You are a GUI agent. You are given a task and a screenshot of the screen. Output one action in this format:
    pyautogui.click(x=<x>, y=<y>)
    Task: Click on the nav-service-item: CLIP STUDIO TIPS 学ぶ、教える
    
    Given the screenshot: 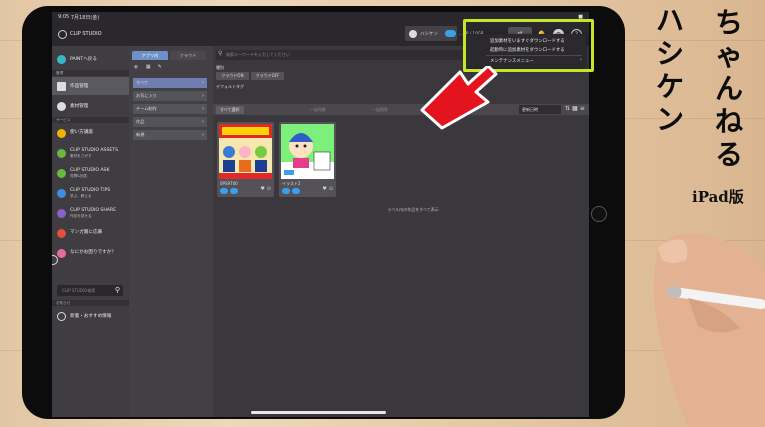 What is the action you would take?
    pyautogui.click(x=90, y=193)
    